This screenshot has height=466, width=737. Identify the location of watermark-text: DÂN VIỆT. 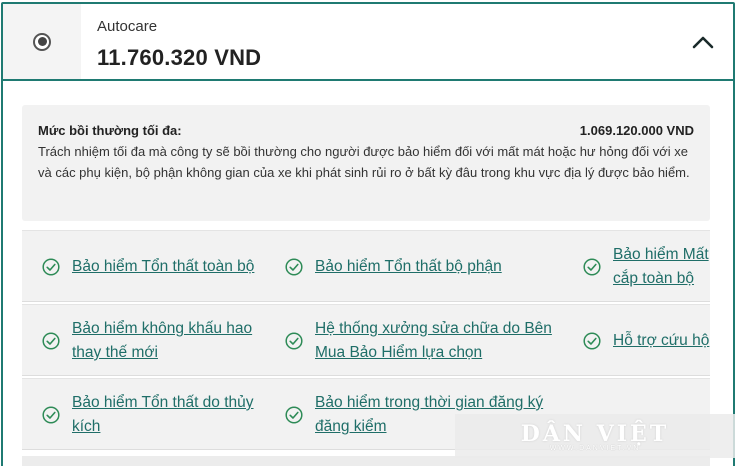
(595, 433).